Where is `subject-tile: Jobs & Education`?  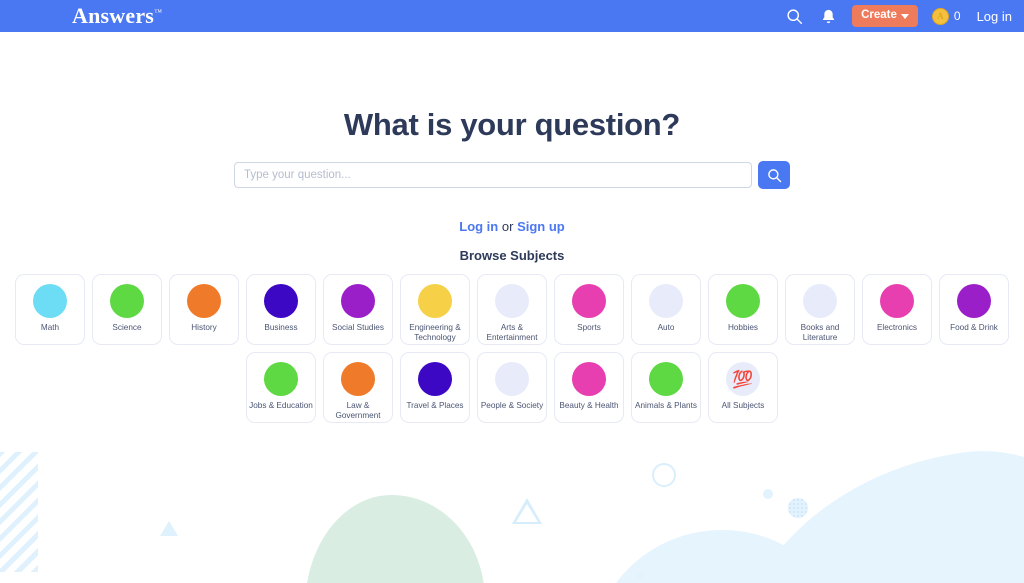
subject-tile: Jobs & Education is located at coordinates (281, 387).